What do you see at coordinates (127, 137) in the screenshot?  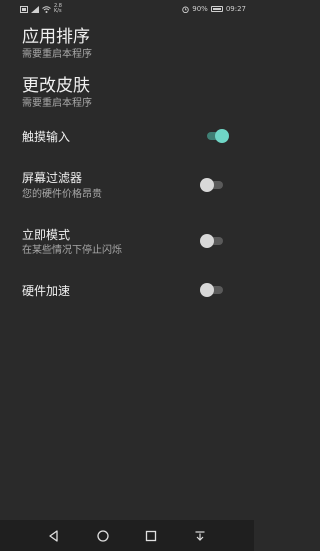 I see `touch-input-item: 触摸输入` at bounding box center [127, 137].